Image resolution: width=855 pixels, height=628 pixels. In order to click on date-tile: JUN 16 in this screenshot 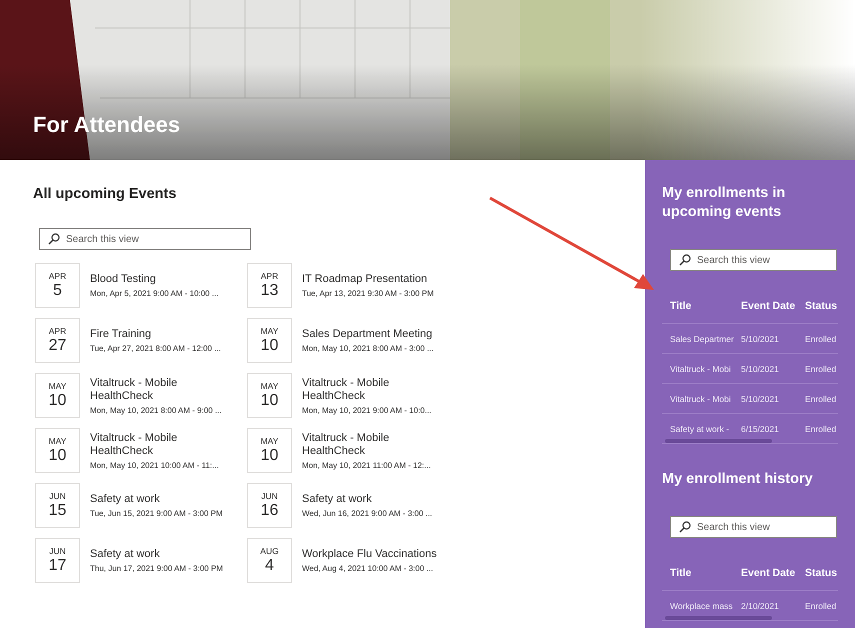, I will do `click(269, 505)`.